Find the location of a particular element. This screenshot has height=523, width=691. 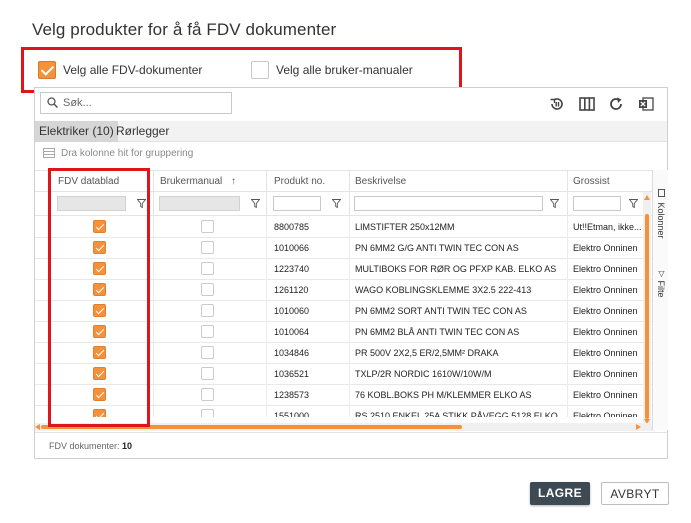

cell-product-no: 1223740 is located at coordinates (292, 269).